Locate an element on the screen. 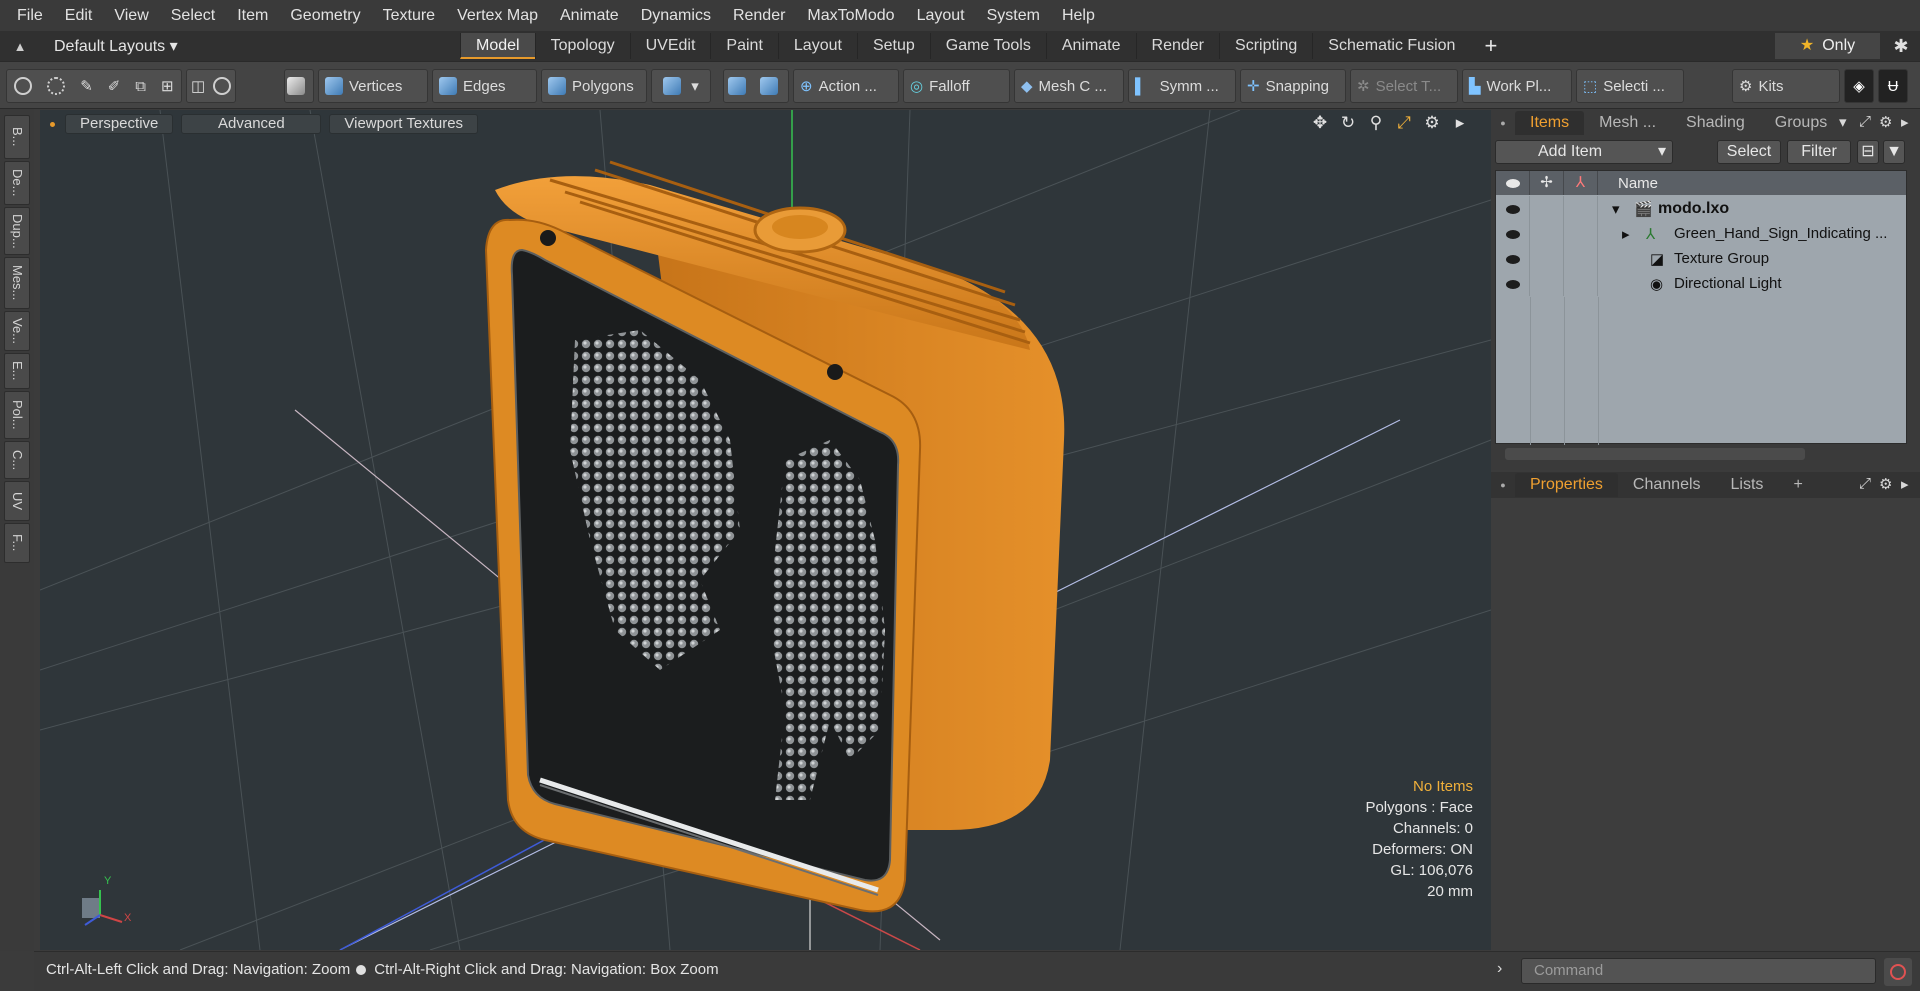 The height and width of the screenshot is (991, 1920). pen-icon: ✎ is located at coordinates (86, 86).